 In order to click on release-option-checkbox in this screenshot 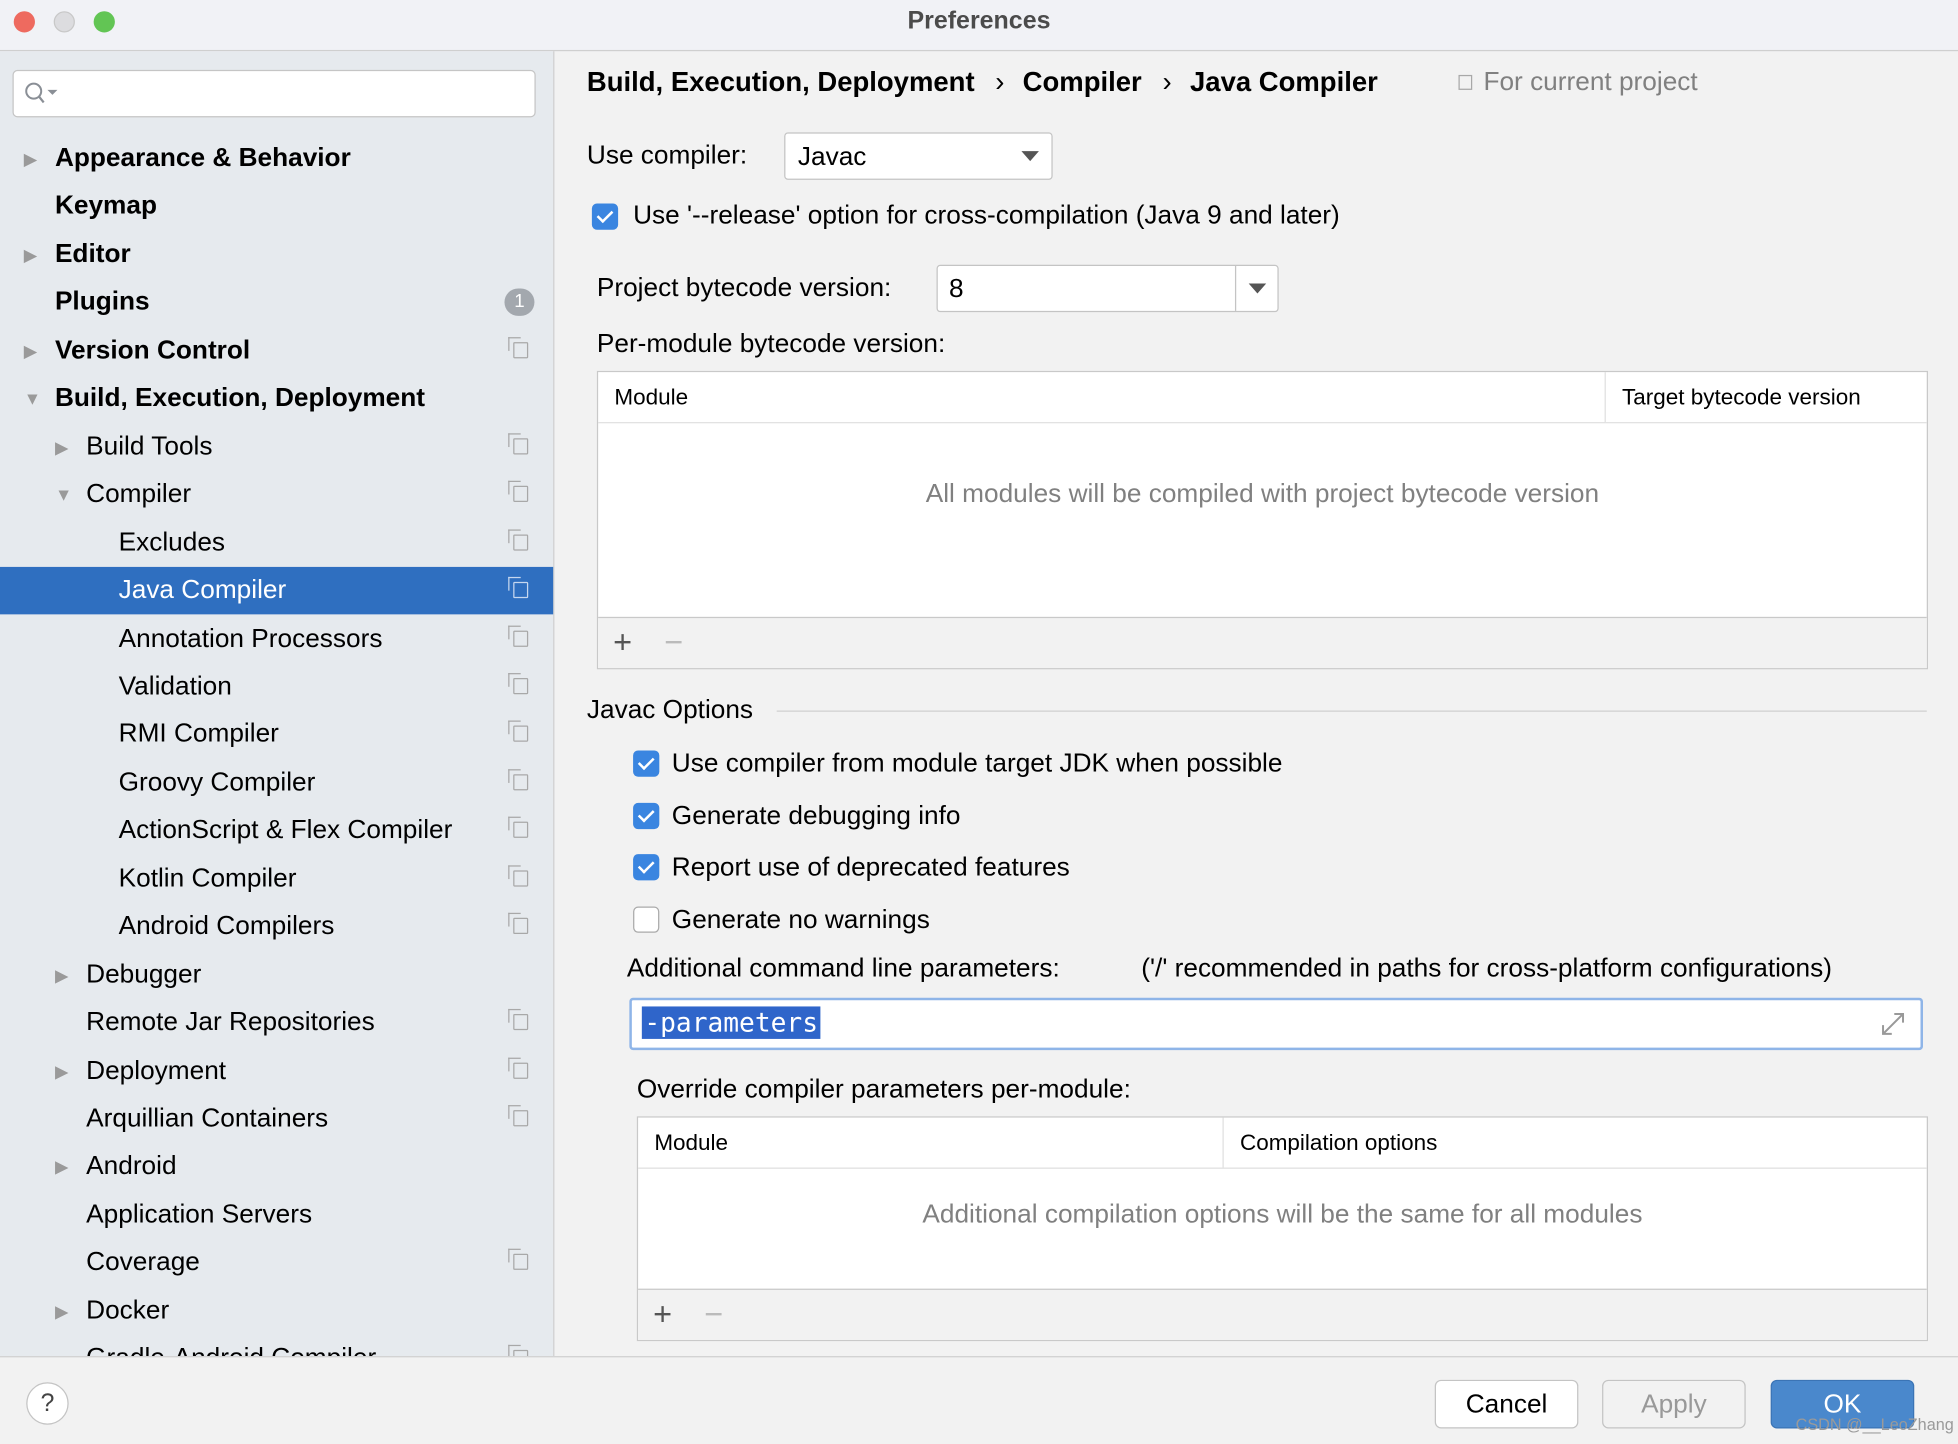, I will do `click(605, 216)`.